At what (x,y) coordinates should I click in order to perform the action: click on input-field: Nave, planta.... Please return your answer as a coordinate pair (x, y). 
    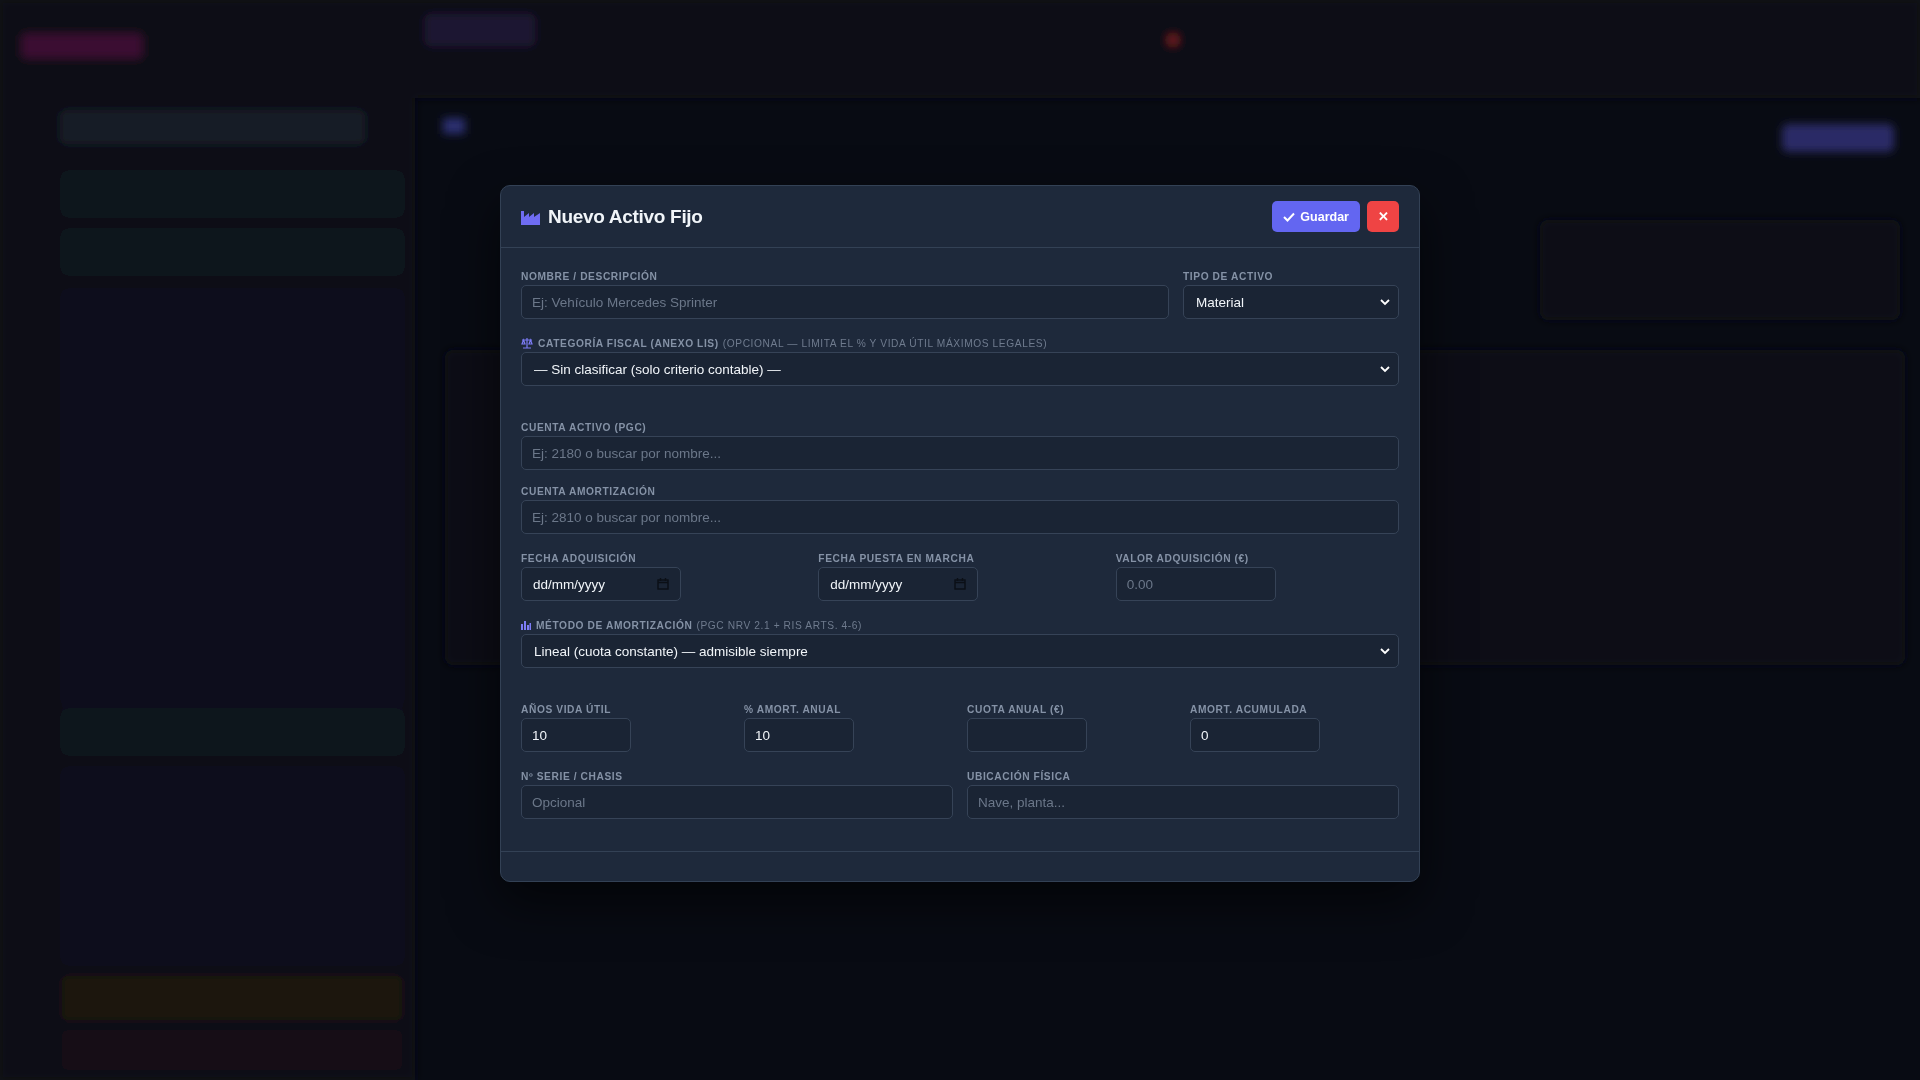
    Looking at the image, I should click on (1183, 802).